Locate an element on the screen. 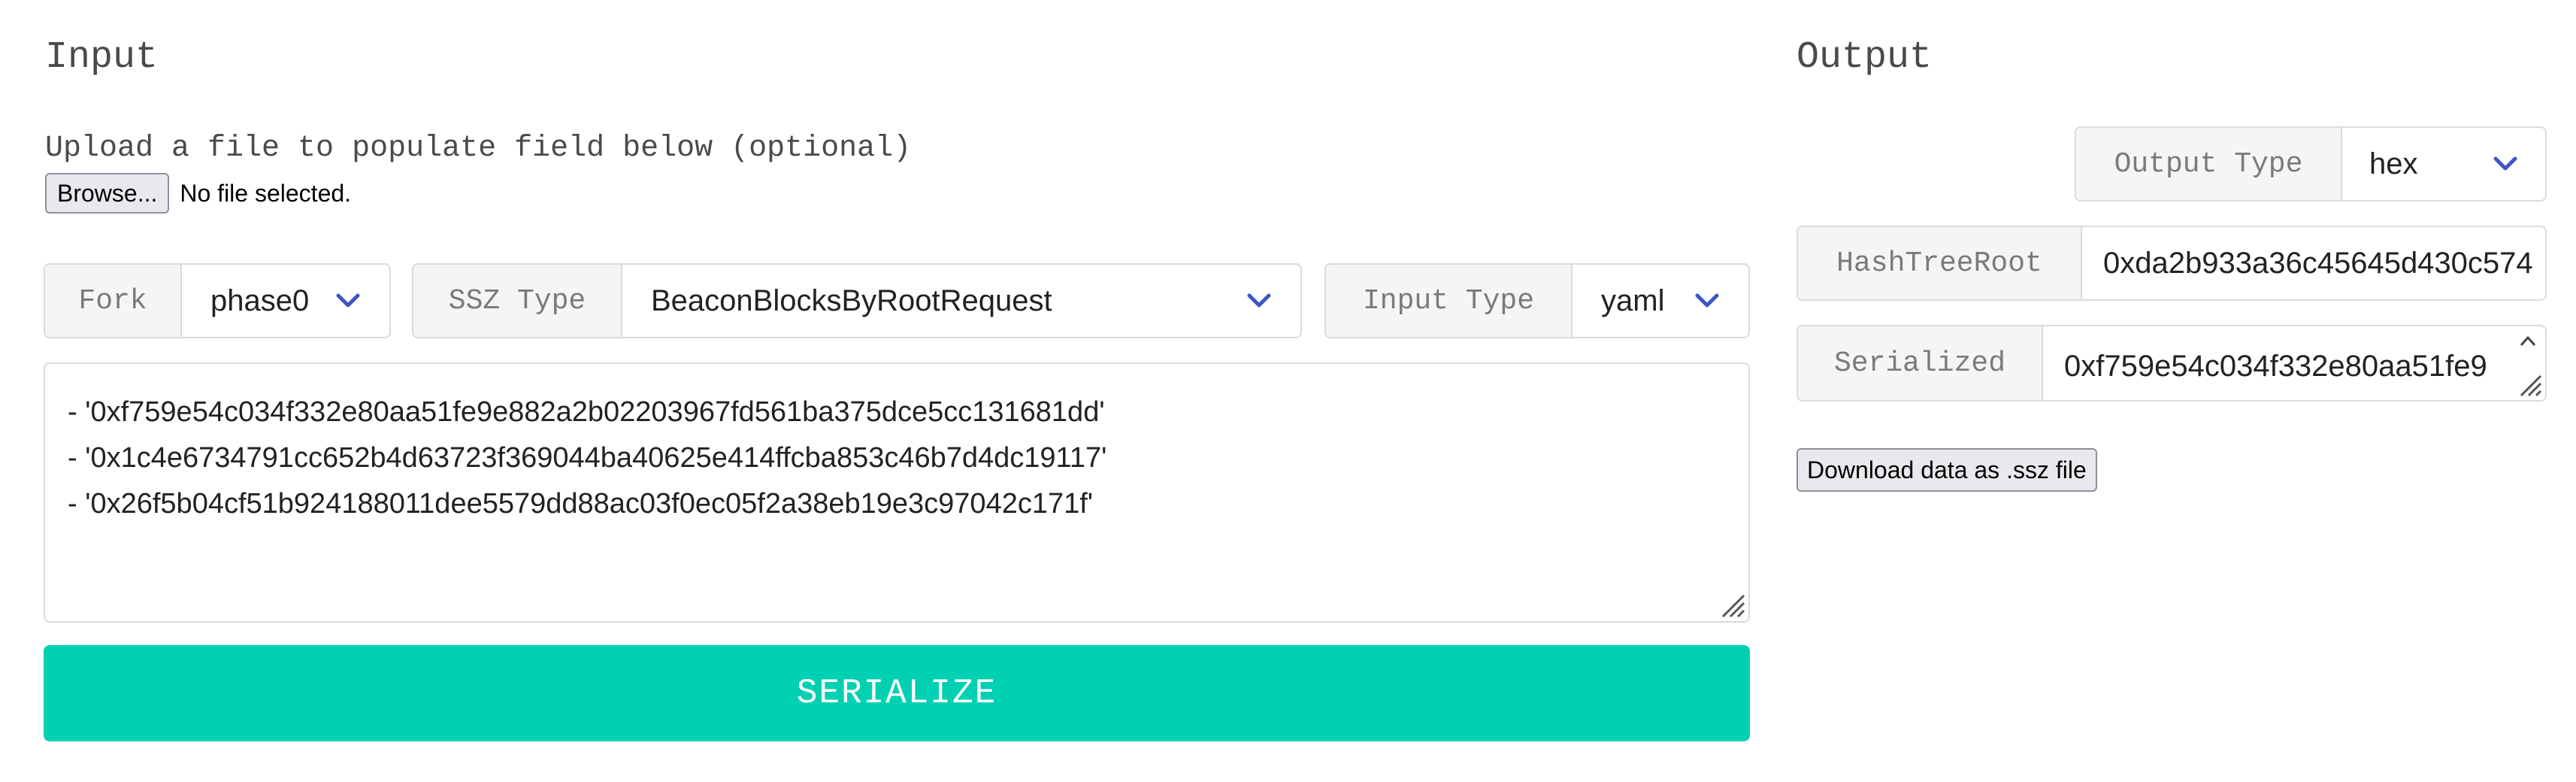  serialized-label: Serialized is located at coordinates (1920, 363).